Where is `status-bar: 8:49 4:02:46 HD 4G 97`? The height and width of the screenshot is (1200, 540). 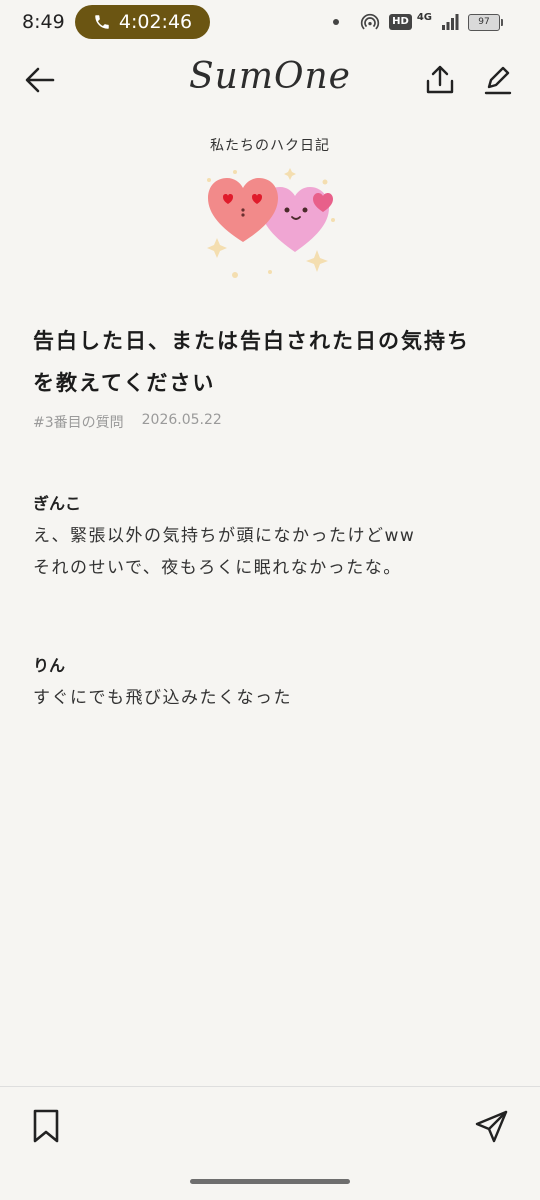 status-bar: 8:49 4:02:46 HD 4G 97 is located at coordinates (270, 22).